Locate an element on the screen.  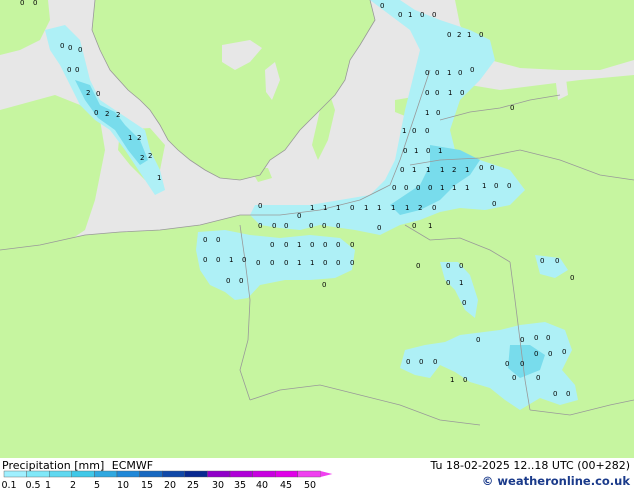
legend-tick-label: 30 is located at coordinates (218, 485).